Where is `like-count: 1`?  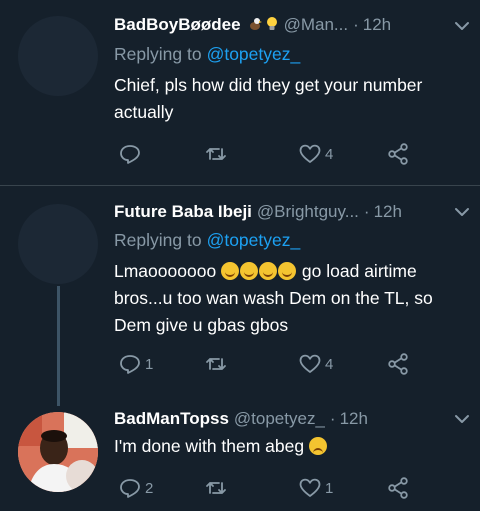 like-count: 1 is located at coordinates (329, 488).